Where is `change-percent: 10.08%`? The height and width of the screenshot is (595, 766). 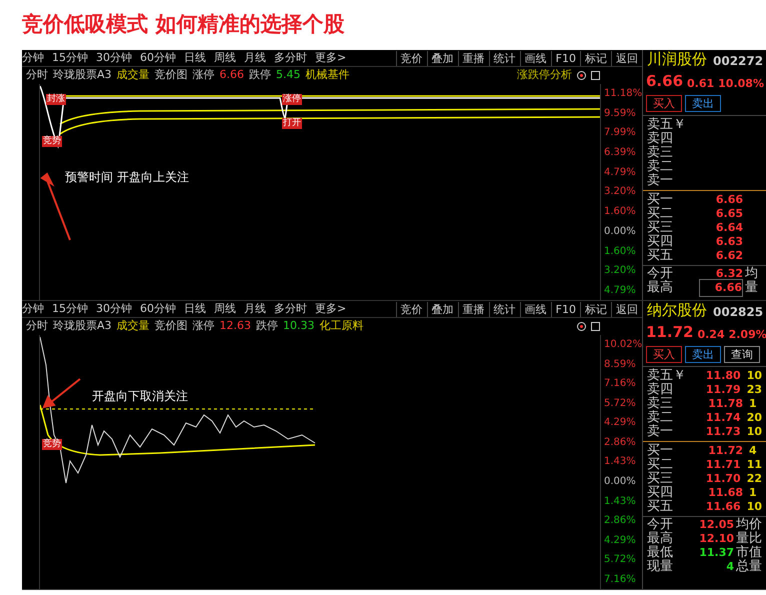 change-percent: 10.08% is located at coordinates (741, 84).